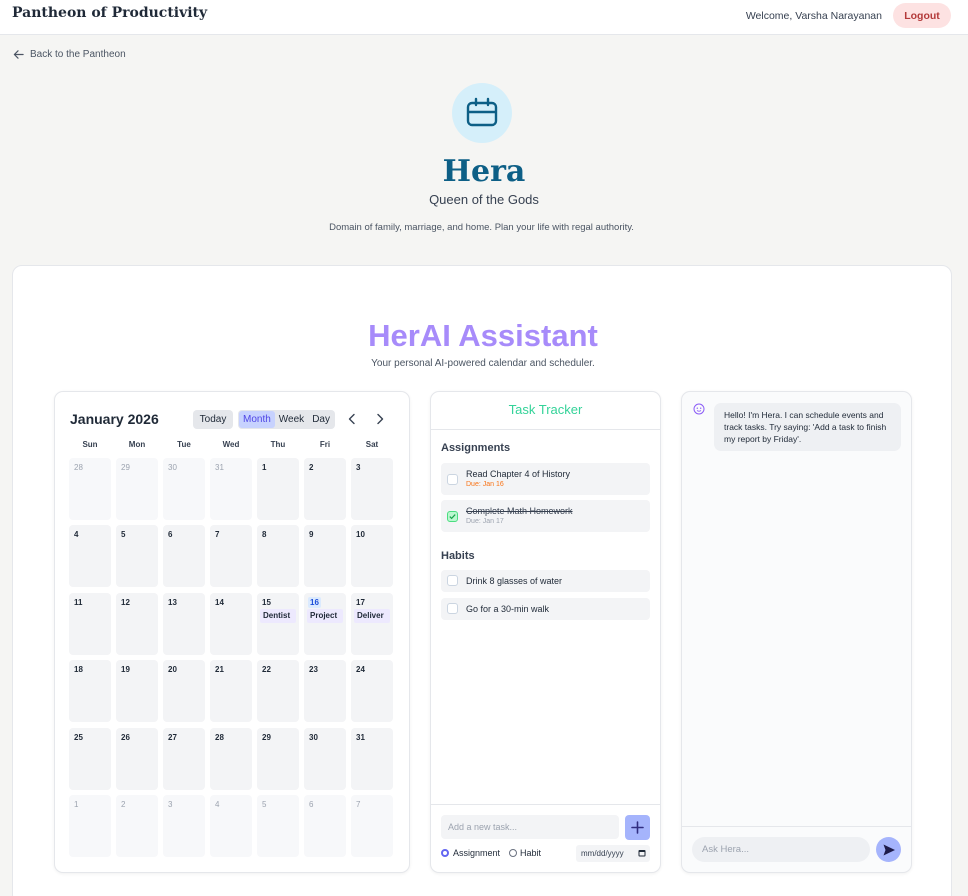 The height and width of the screenshot is (896, 968). What do you see at coordinates (278, 556) in the screenshot?
I see `calendar-day-cell: 8` at bounding box center [278, 556].